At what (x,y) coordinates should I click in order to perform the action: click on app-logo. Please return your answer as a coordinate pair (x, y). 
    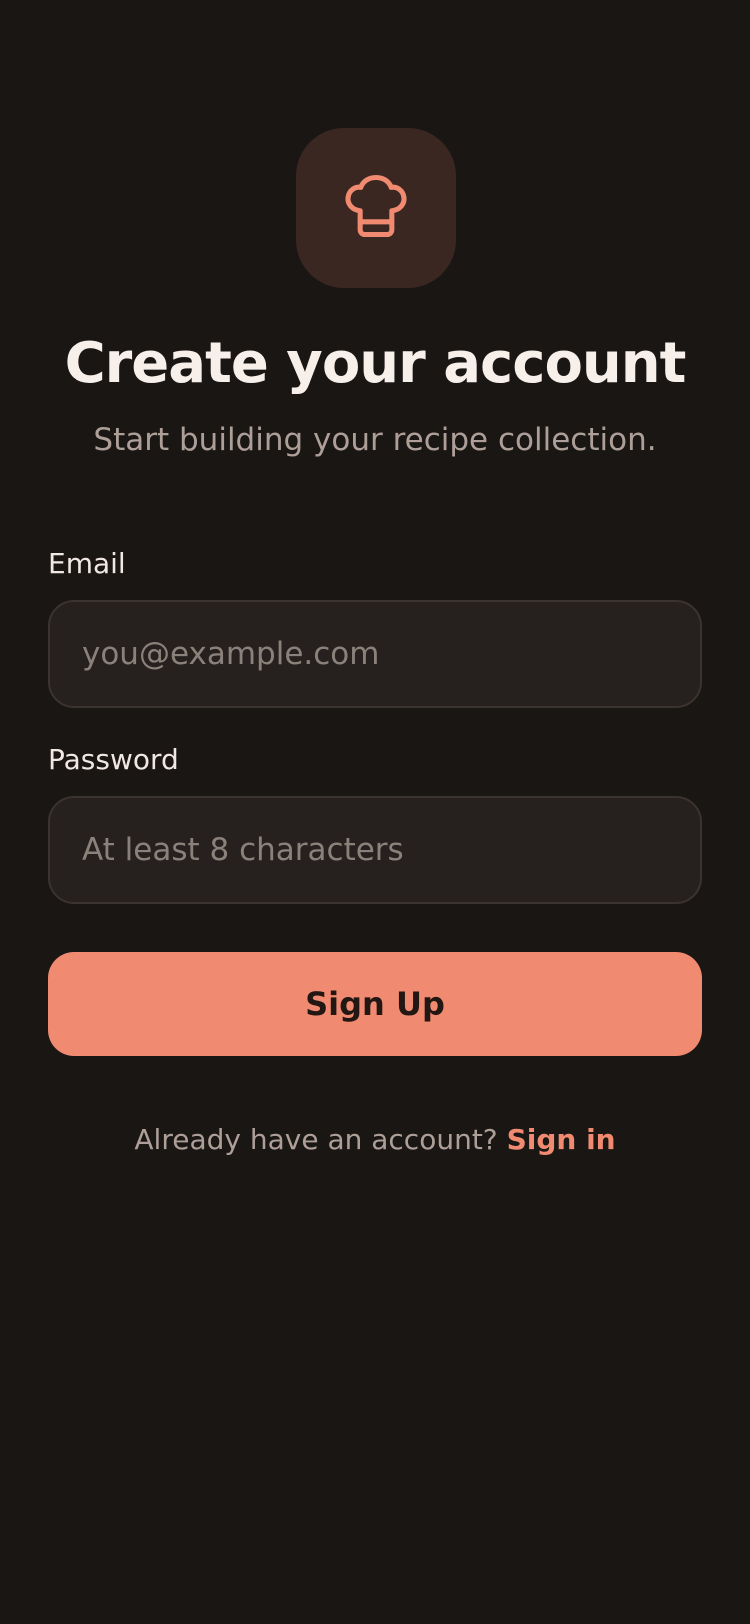
    Looking at the image, I should click on (376, 208).